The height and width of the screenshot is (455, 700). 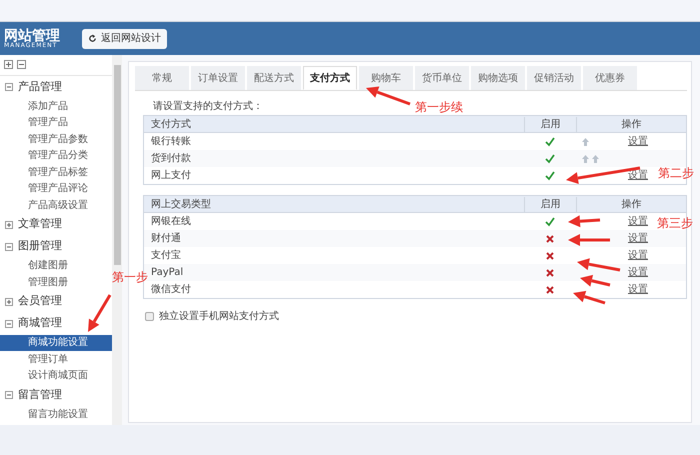 What do you see at coordinates (56, 122) in the screenshot?
I see `sidebar-item: 管理产品` at bounding box center [56, 122].